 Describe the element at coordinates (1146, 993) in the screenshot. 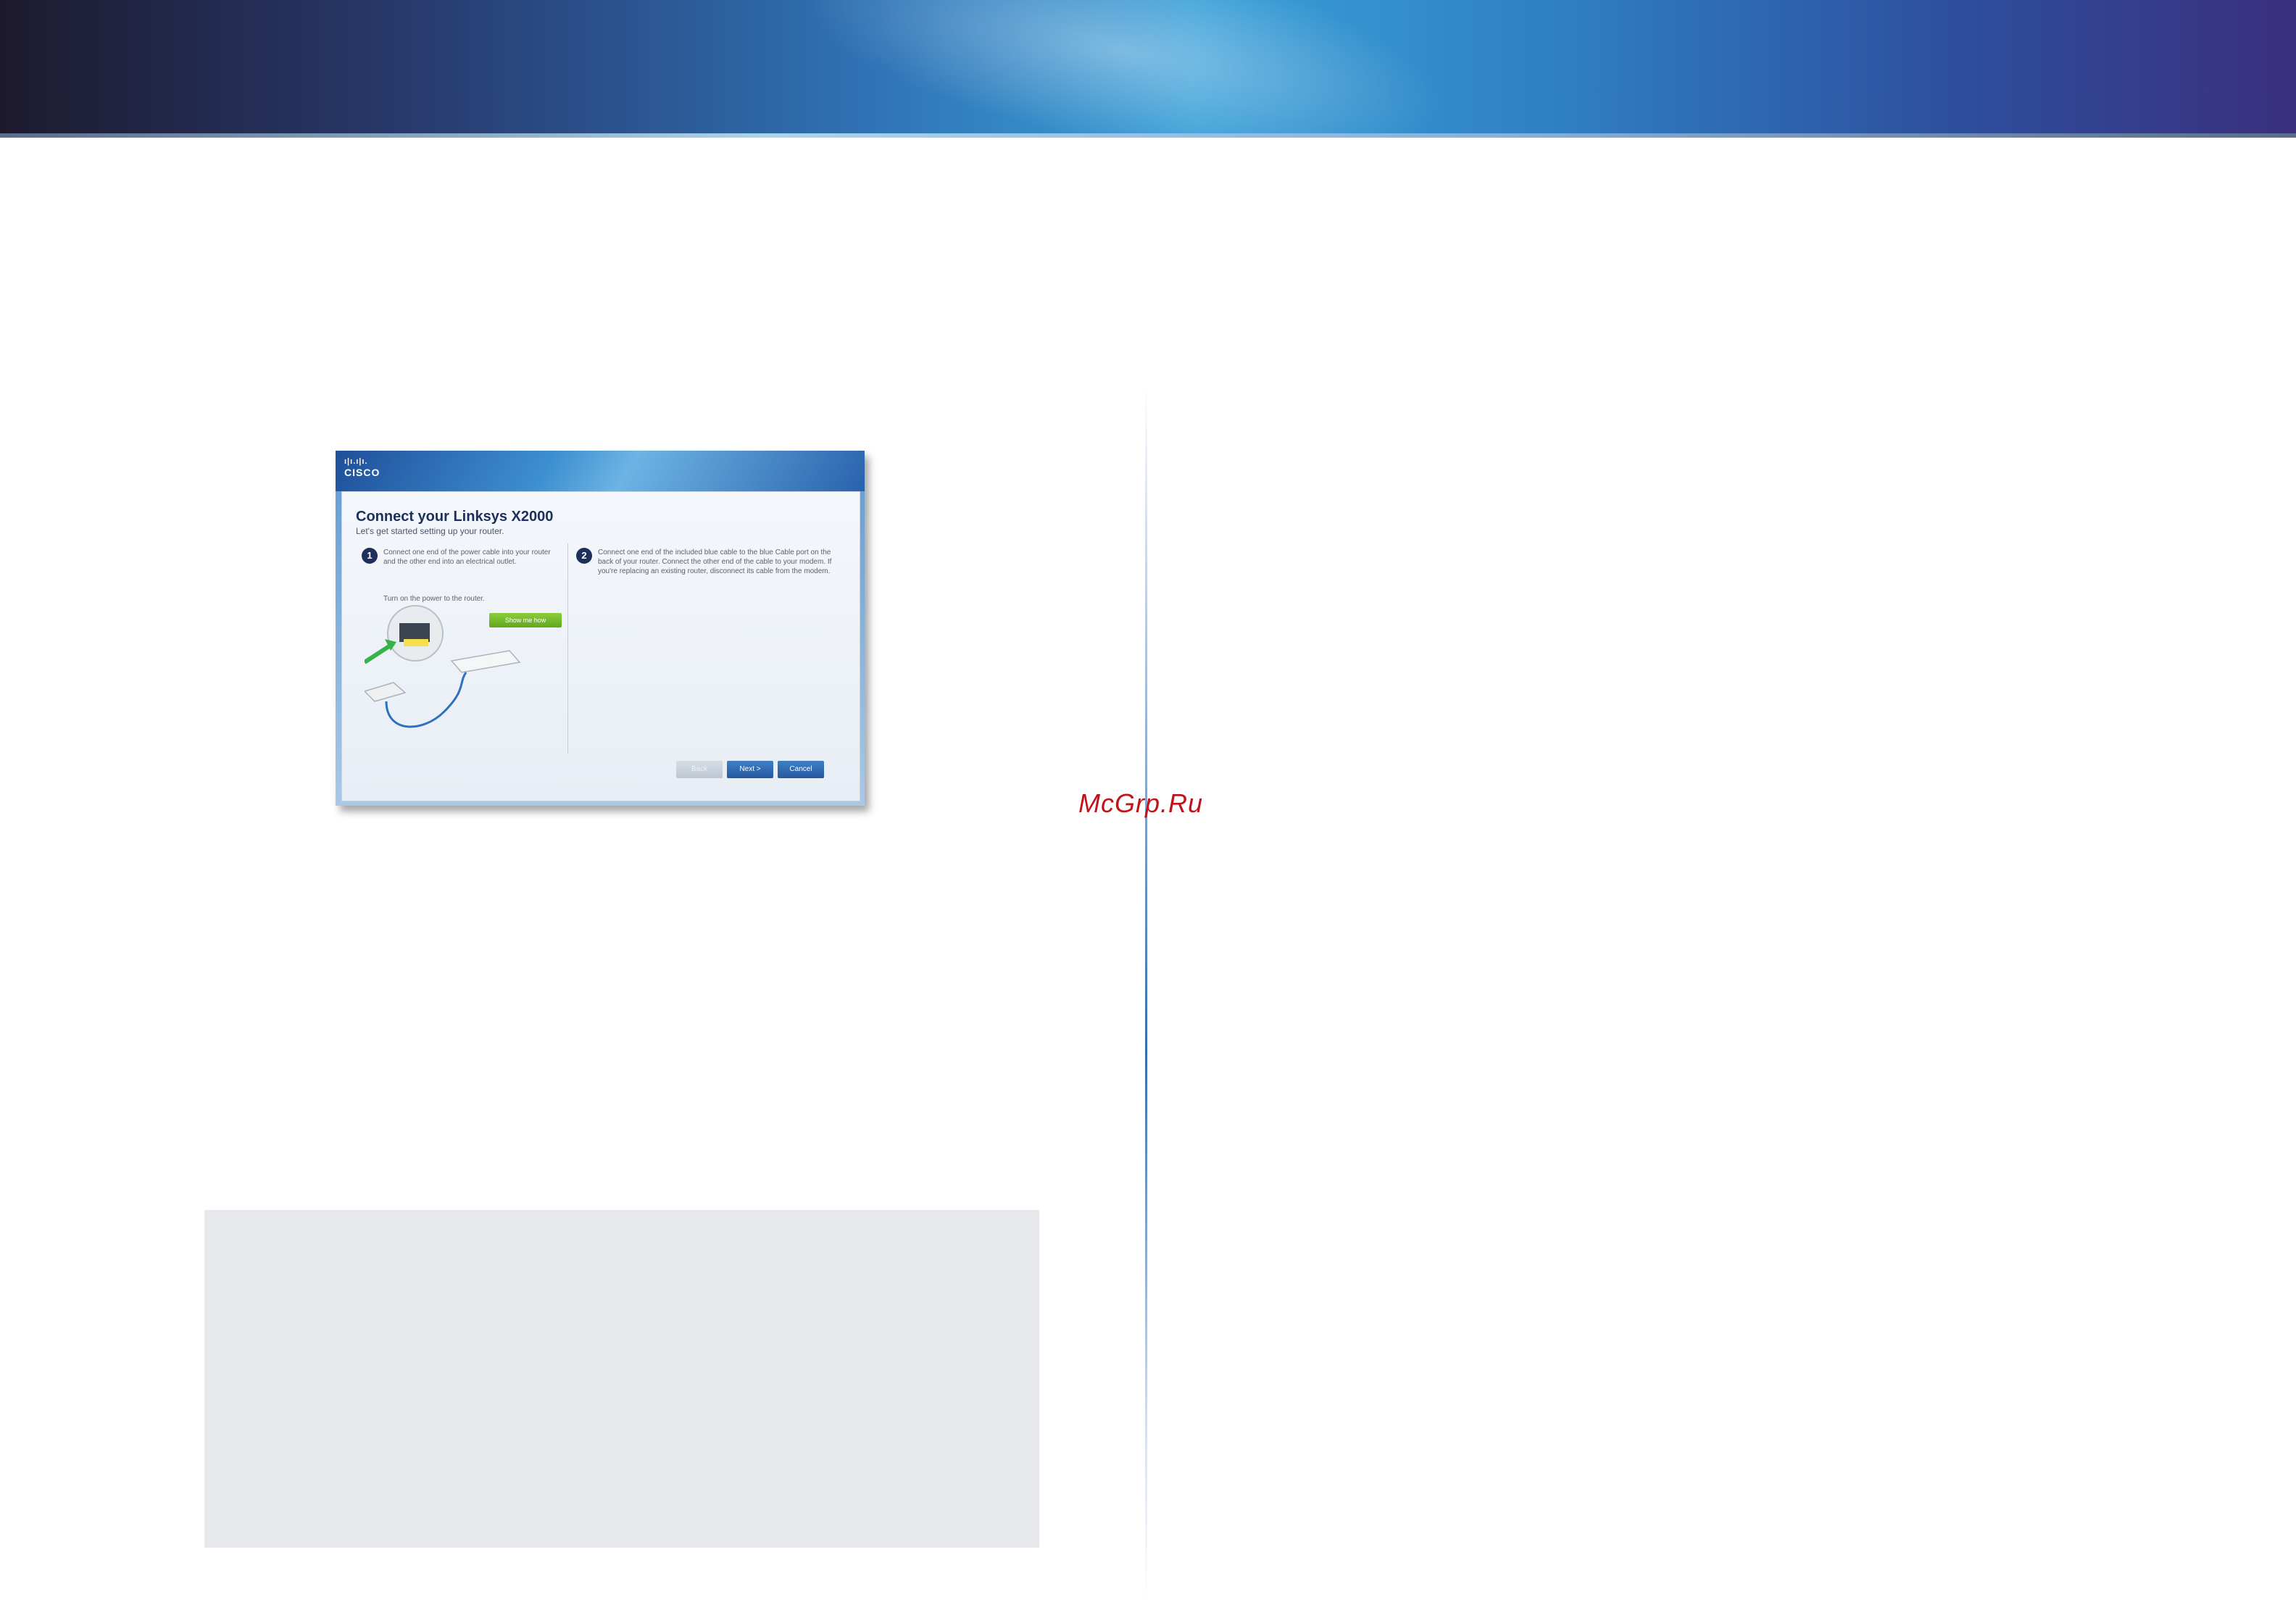

I see `column-divider-line` at that location.